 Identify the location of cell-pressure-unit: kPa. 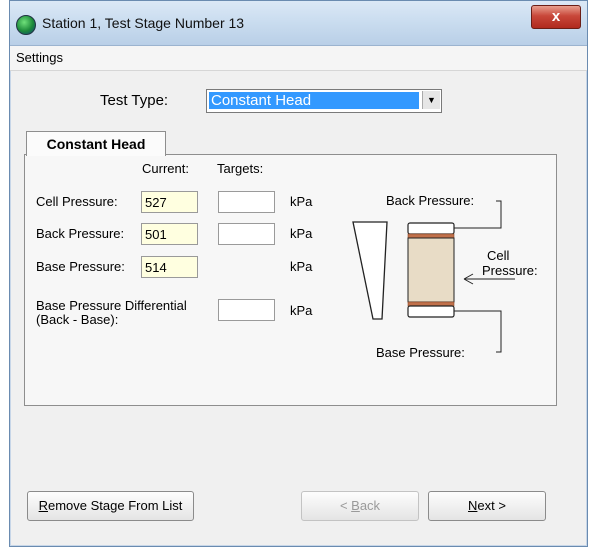
(301, 201).